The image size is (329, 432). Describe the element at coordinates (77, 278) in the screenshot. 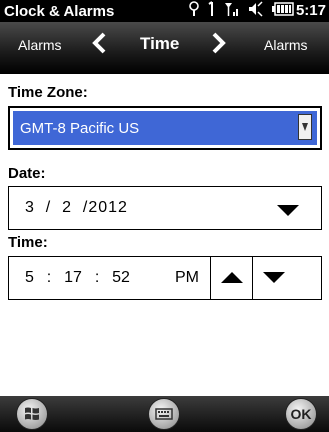

I see `time-value: 5 : 17 : 52` at that location.